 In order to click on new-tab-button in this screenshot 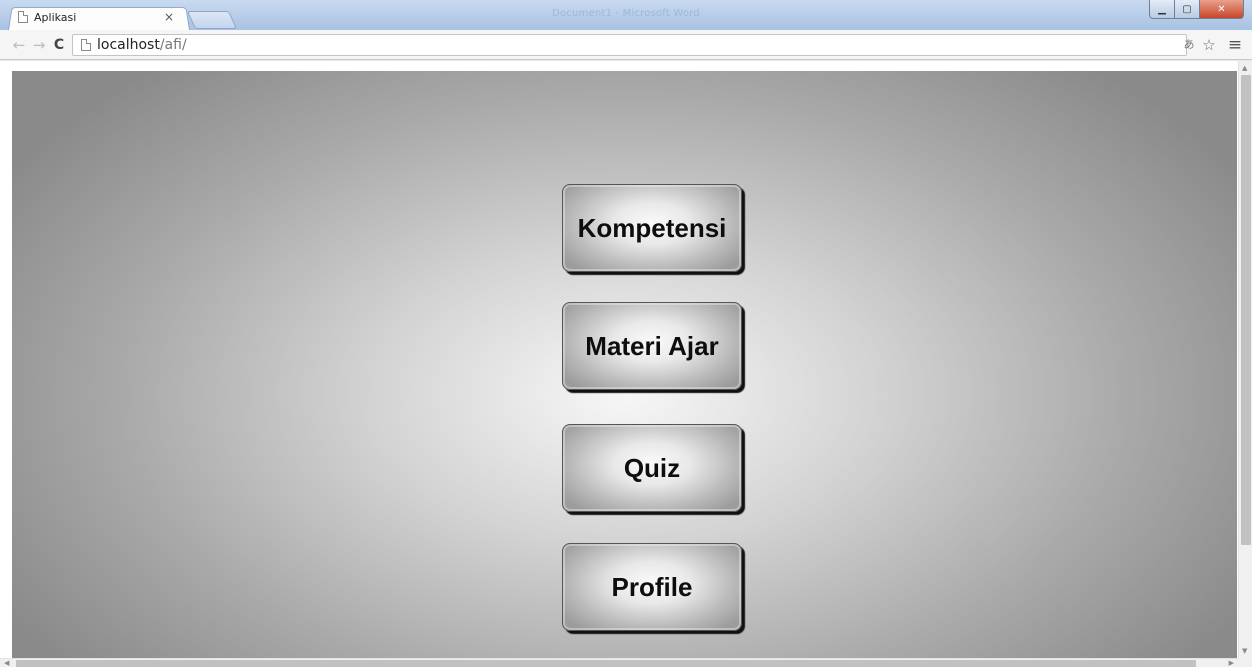, I will do `click(212, 20)`.